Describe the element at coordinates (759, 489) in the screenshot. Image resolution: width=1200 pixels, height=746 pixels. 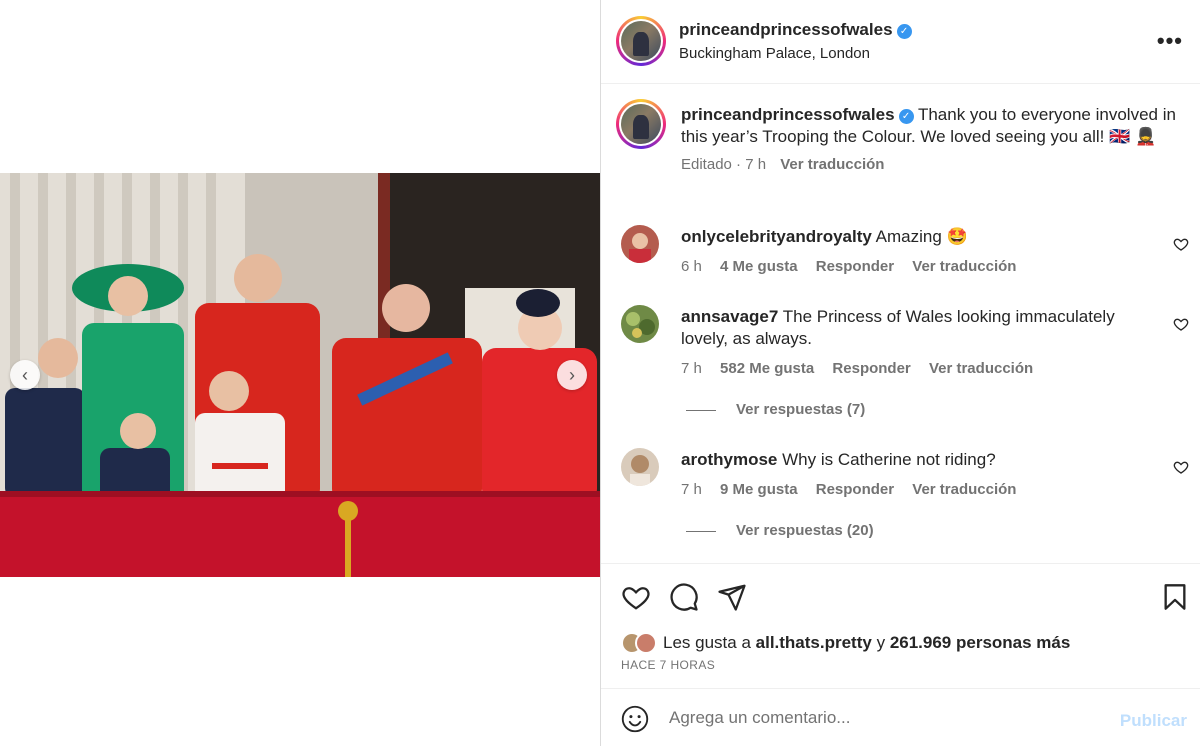
I see `comment-likes: 9 Me gusta` at that location.